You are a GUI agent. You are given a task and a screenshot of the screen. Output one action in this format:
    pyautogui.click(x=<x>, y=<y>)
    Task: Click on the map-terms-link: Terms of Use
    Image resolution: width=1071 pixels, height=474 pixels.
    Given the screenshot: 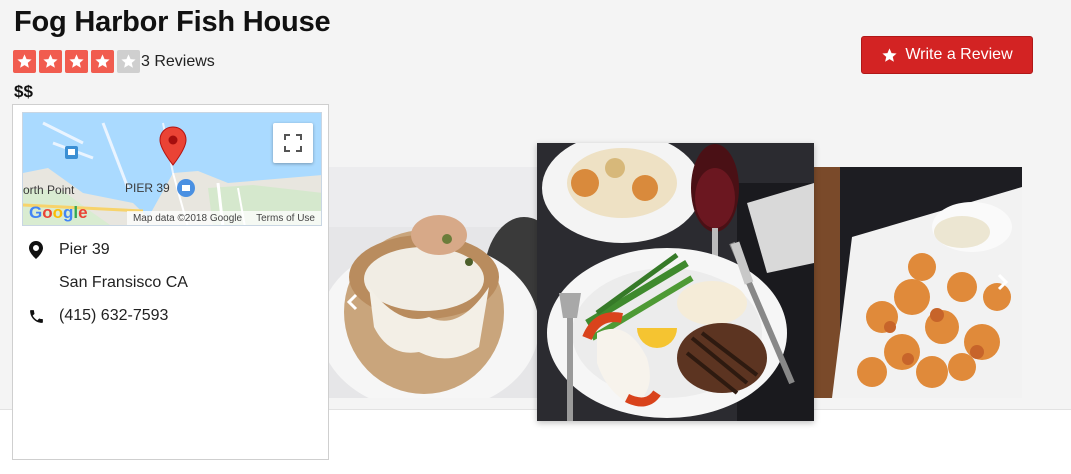 What is the action you would take?
    pyautogui.click(x=285, y=218)
    